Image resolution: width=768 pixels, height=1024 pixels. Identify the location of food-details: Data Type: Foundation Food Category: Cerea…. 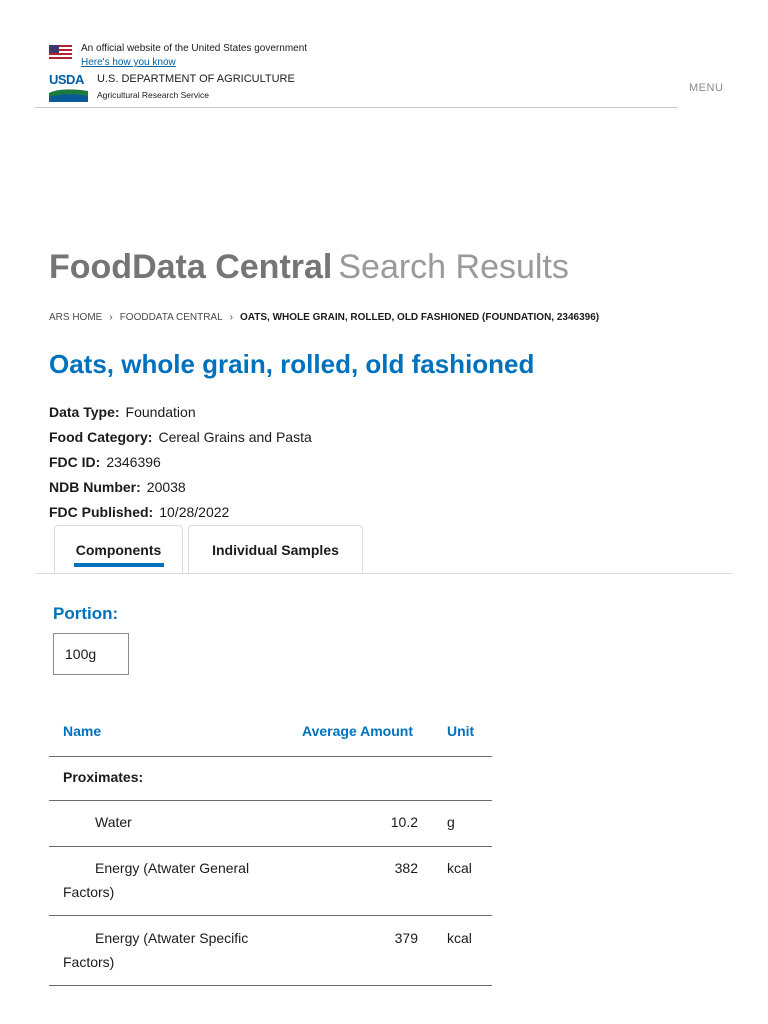
(180, 465).